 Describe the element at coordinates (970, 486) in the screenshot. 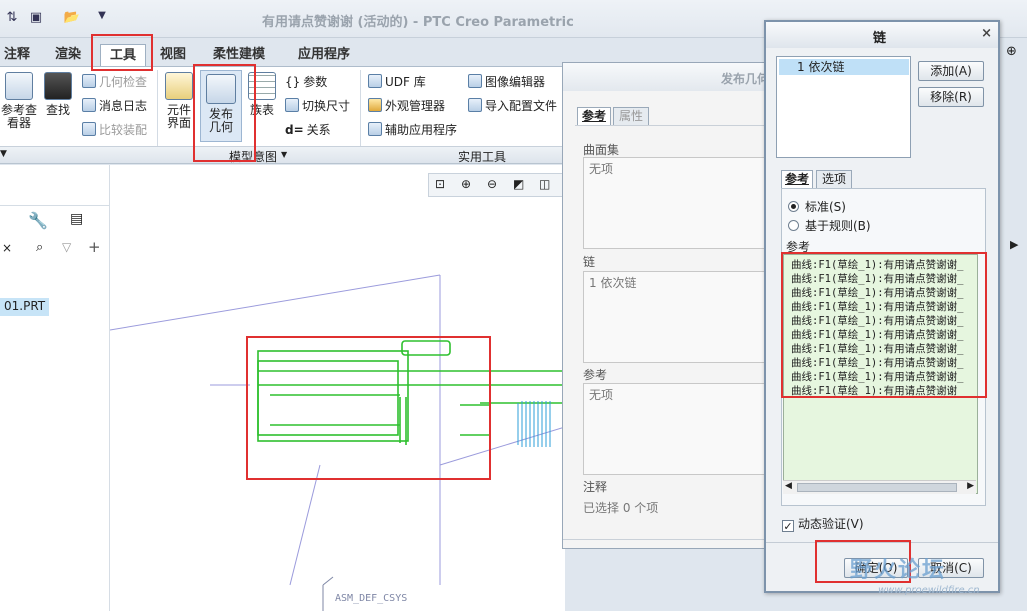

I see `scroll-right-icon: ▶` at that location.